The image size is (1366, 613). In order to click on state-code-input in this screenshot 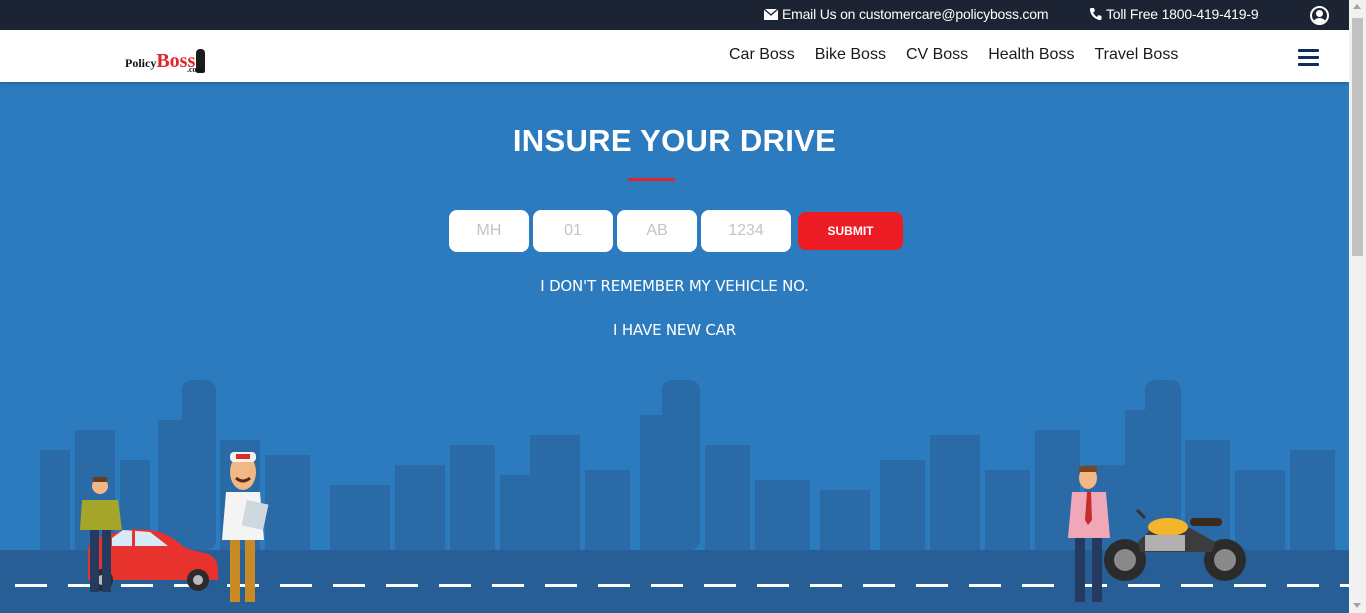, I will do `click(489, 231)`.